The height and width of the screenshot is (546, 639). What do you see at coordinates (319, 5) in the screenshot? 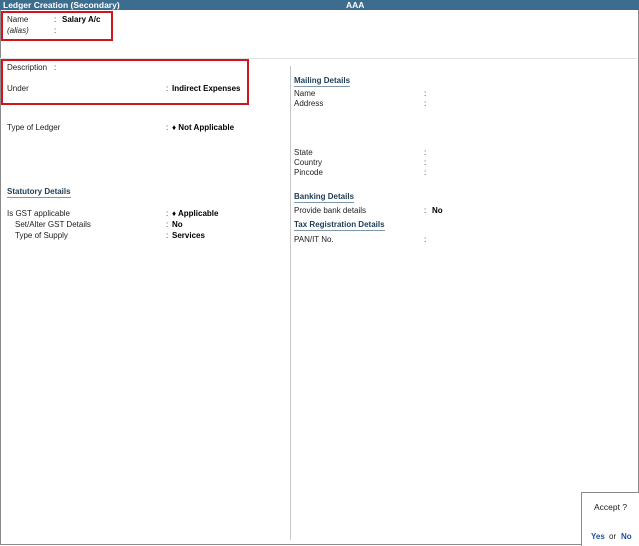
I see `title-bar: Ledger Creation (Secondary) AAA` at bounding box center [319, 5].